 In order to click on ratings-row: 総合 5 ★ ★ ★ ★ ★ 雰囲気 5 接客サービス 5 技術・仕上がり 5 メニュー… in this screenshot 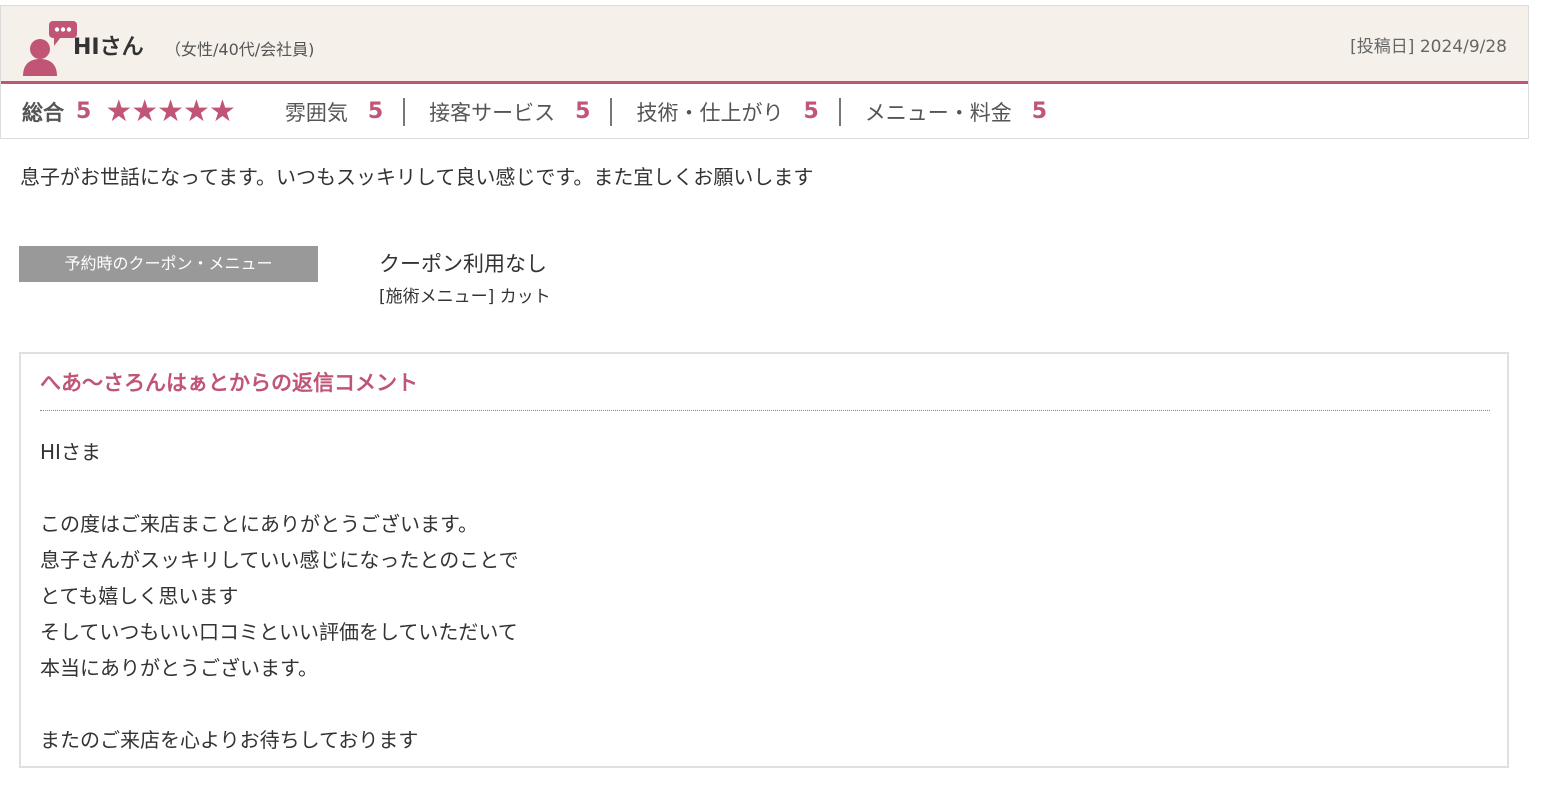, I will do `click(764, 111)`.